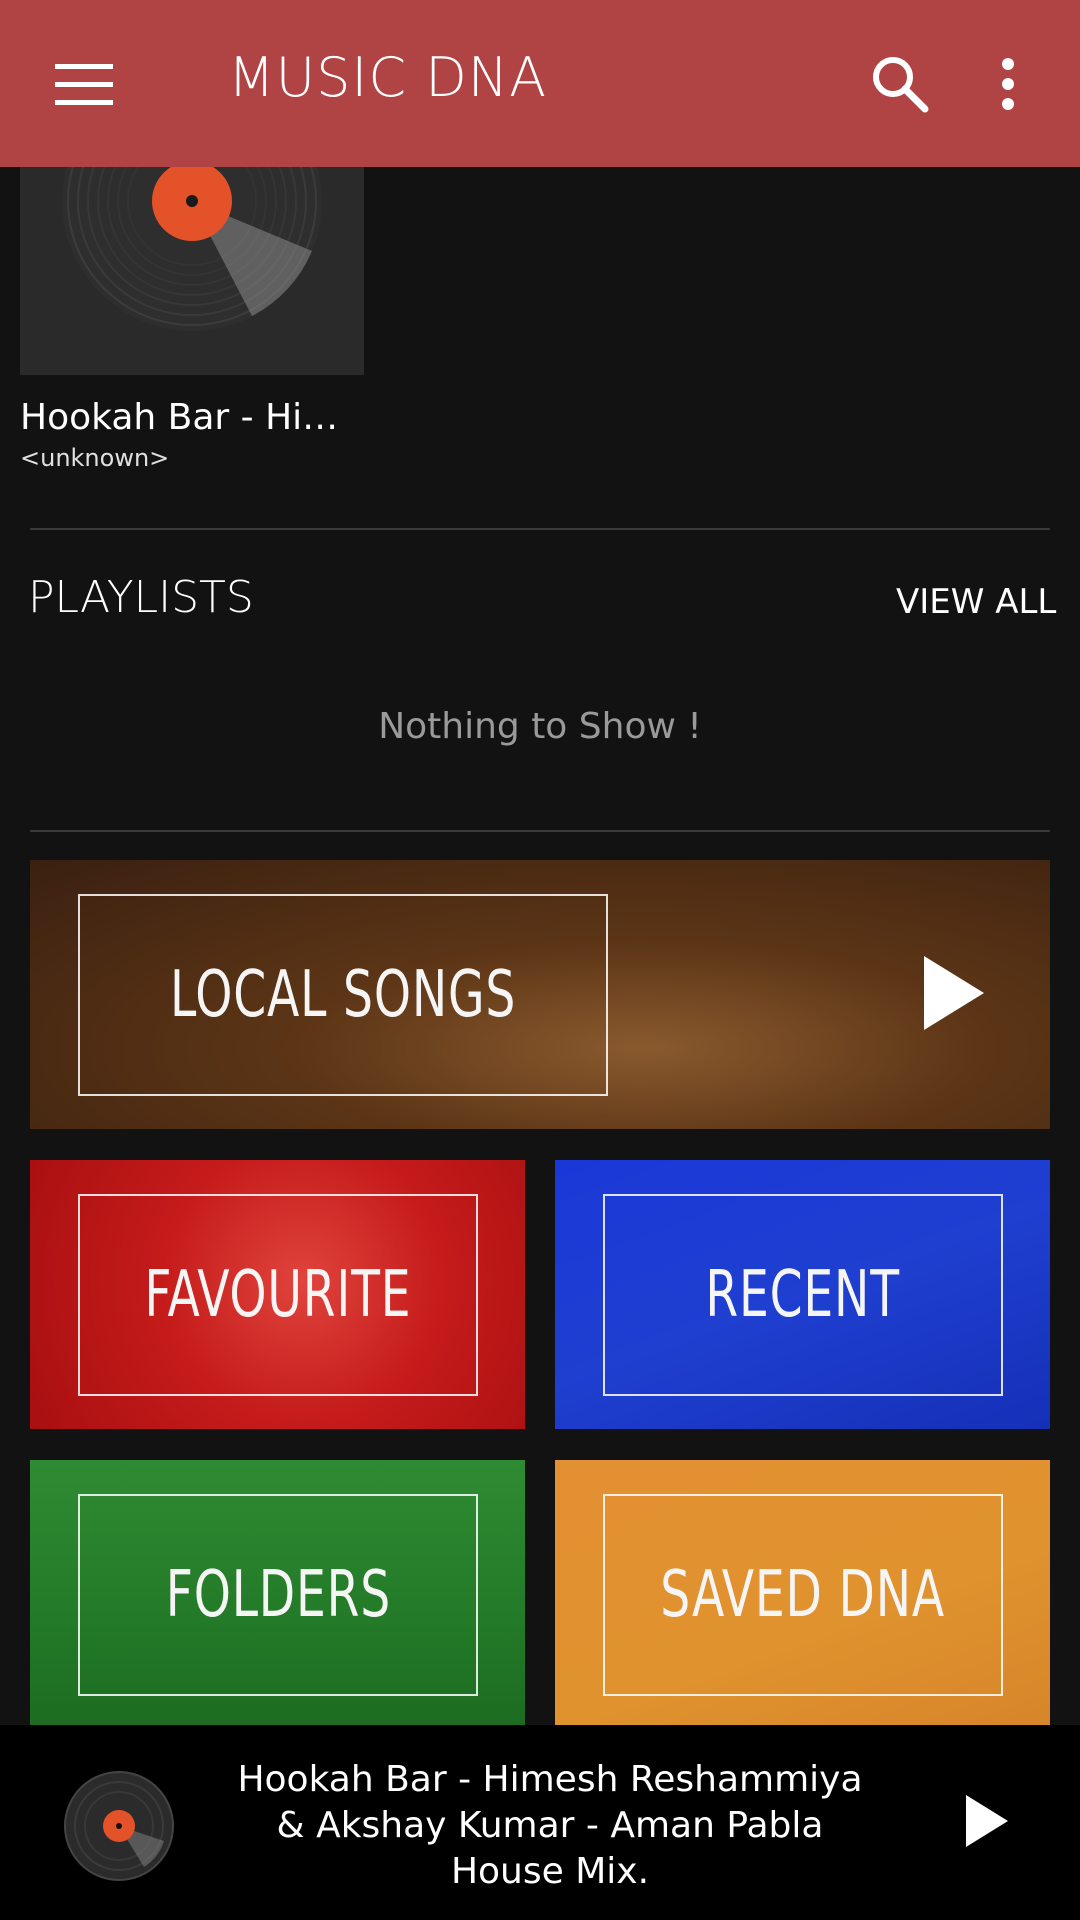  I want to click on tile-label: FAVOURITE, so click(278, 1295).